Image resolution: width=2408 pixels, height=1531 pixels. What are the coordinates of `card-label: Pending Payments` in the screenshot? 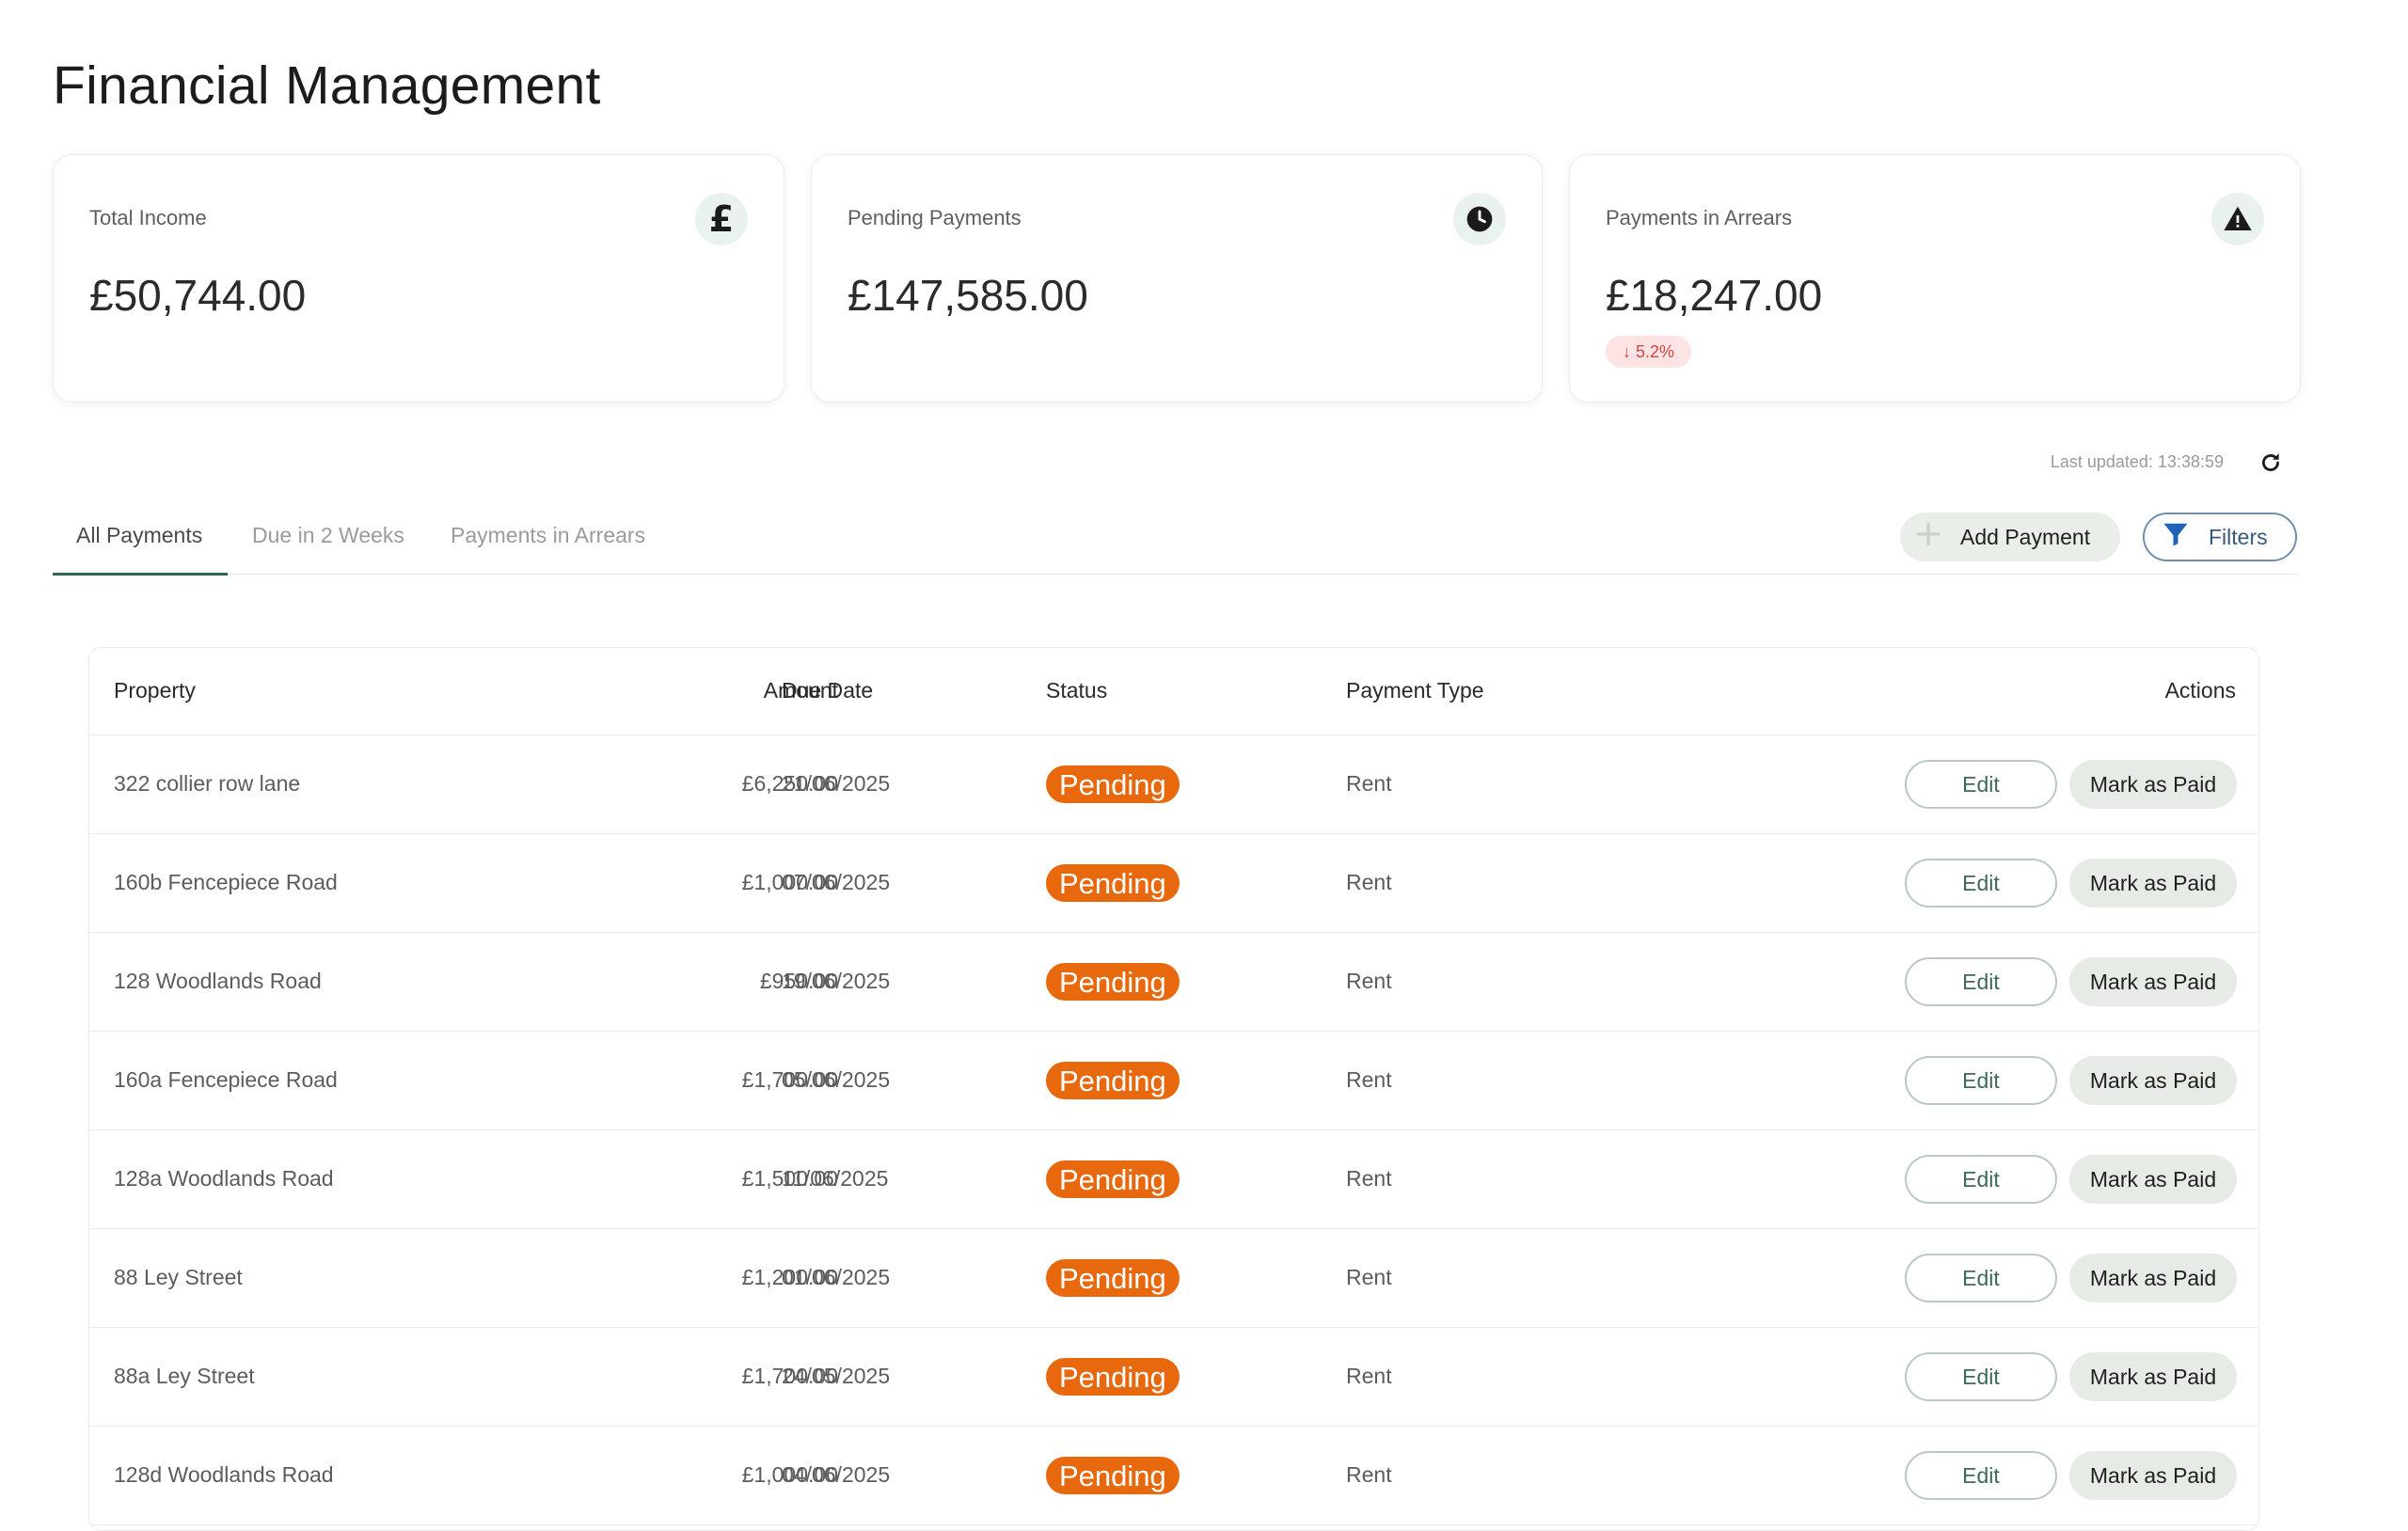 It's located at (935, 217).